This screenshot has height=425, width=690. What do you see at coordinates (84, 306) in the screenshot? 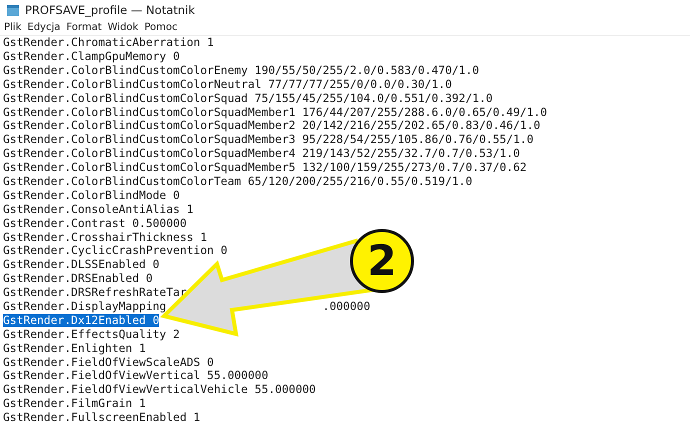
I see `text-line: GstRender.DisplayMapping` at bounding box center [84, 306].